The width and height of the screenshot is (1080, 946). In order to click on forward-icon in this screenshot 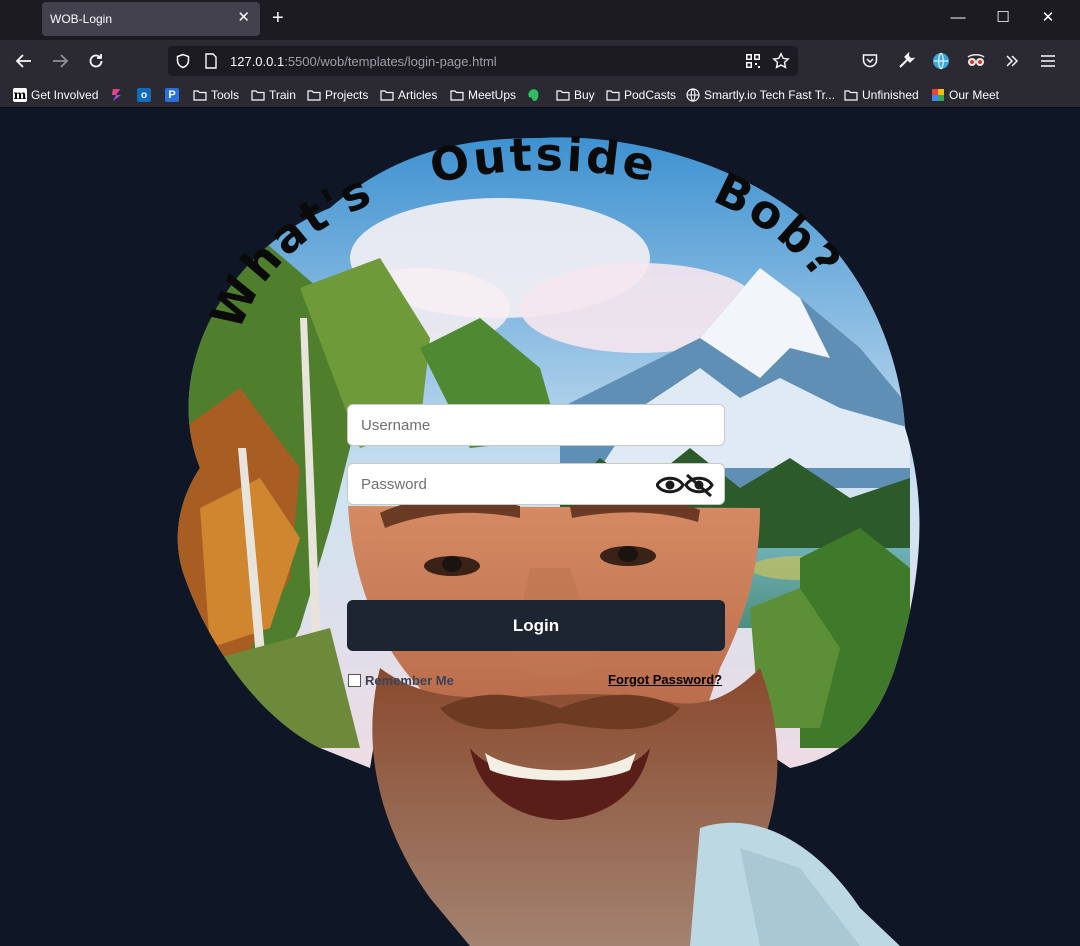, I will do `click(60, 61)`.